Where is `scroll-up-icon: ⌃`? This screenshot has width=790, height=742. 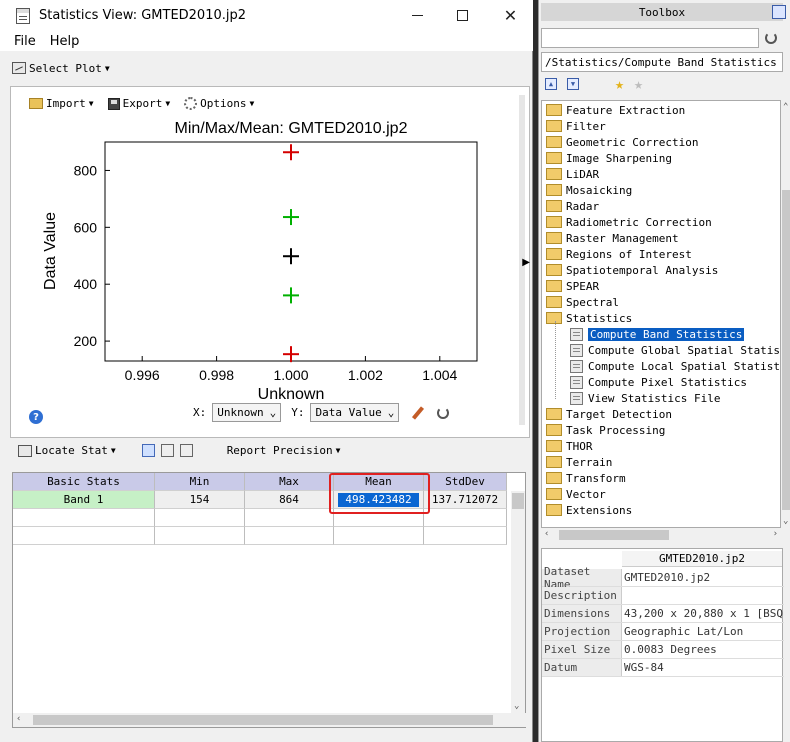
scroll-up-icon: ⌃ is located at coordinates (785, 107).